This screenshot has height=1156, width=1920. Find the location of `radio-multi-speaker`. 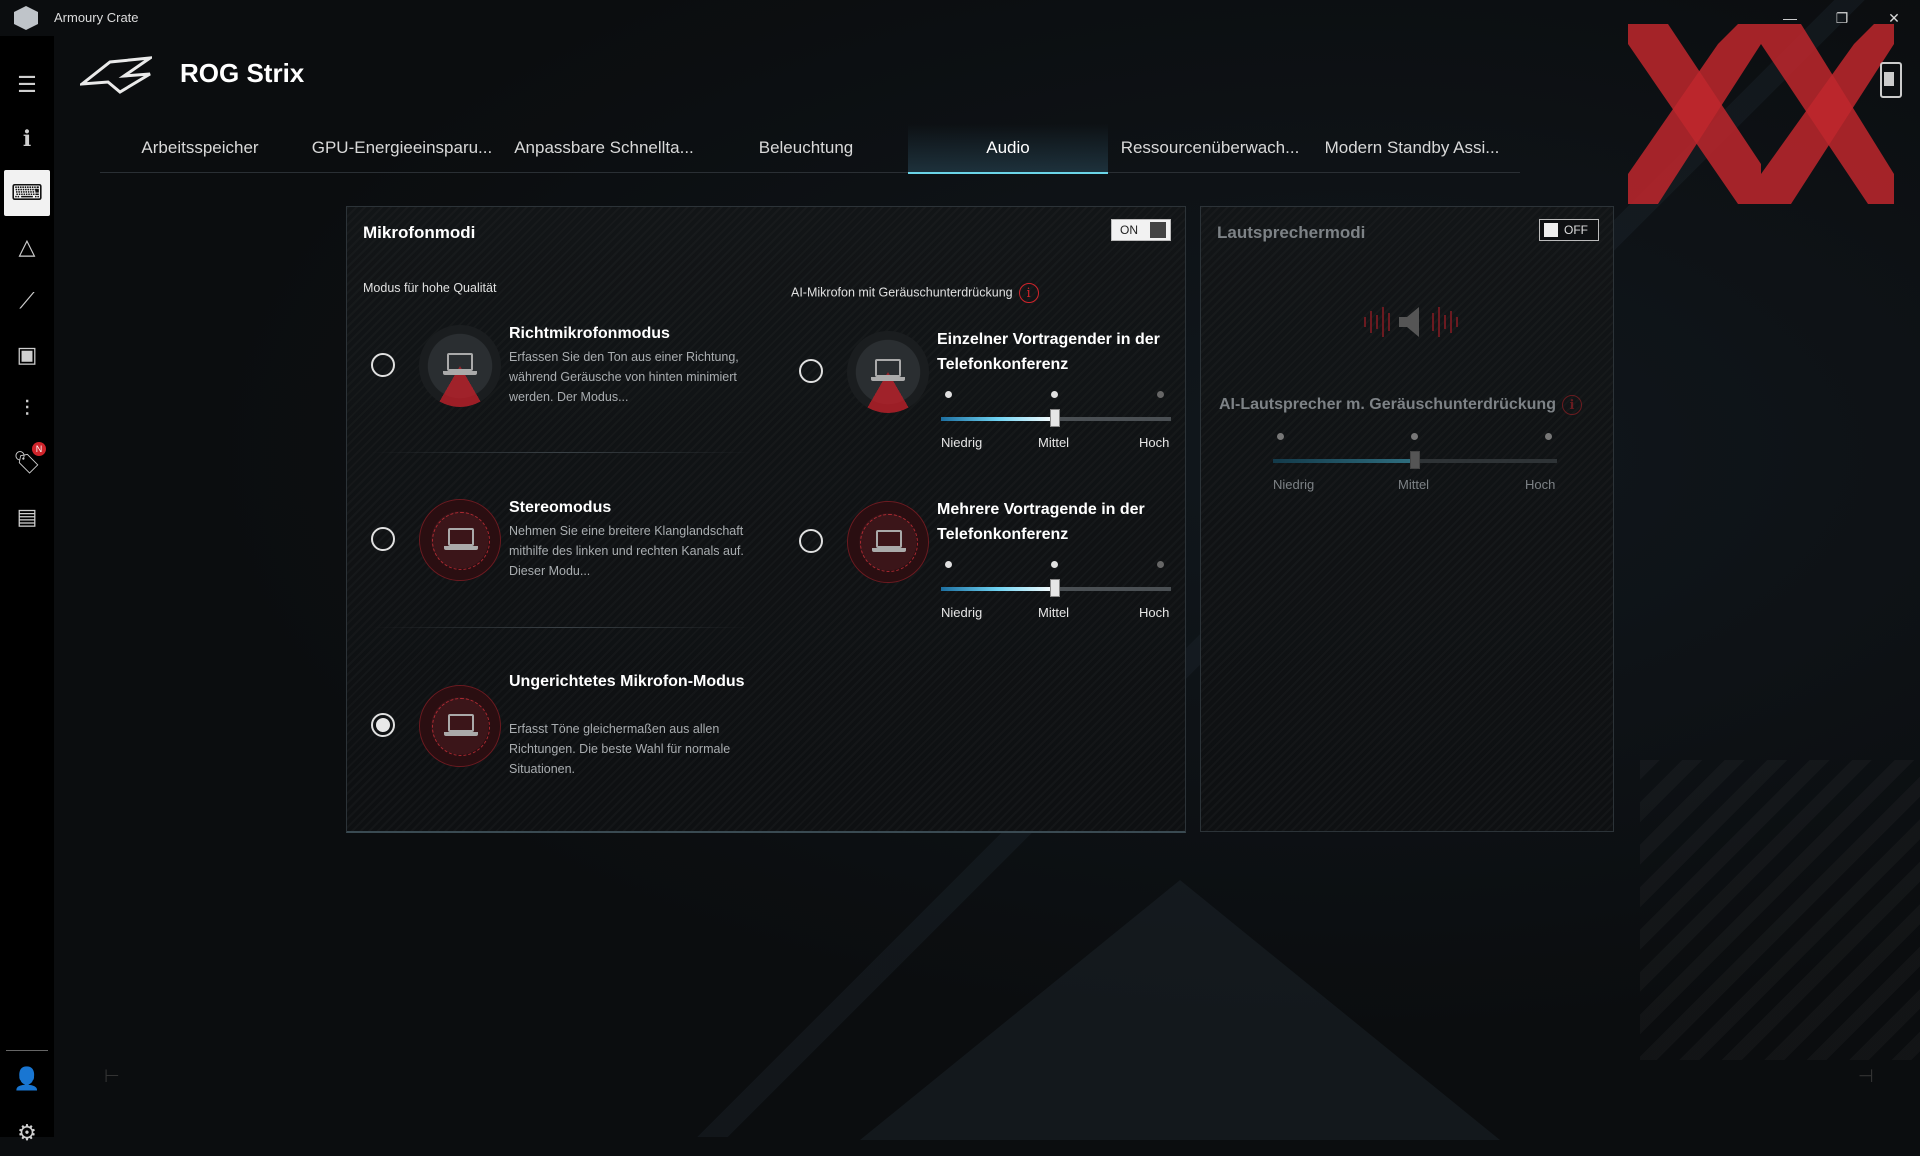

radio-multi-speaker is located at coordinates (811, 541).